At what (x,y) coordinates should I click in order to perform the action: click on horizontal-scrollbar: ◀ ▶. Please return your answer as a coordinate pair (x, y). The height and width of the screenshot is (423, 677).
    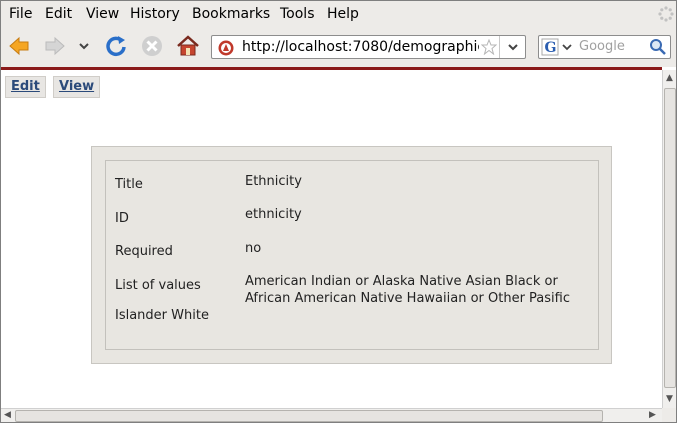
    Looking at the image, I should click on (331, 415).